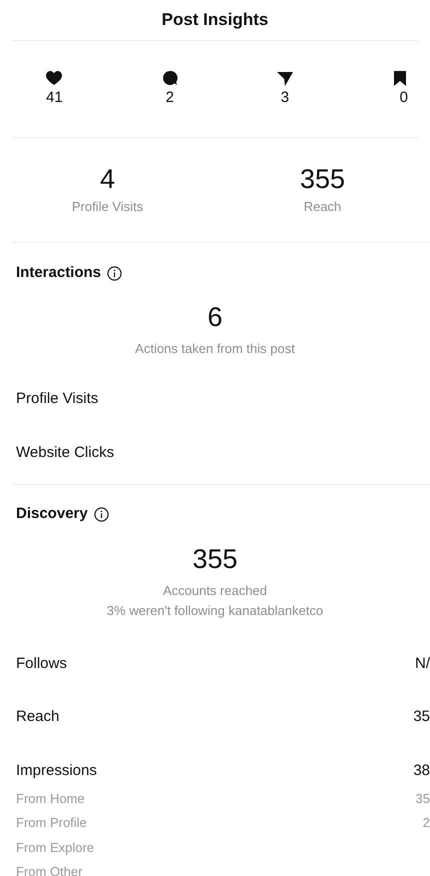 This screenshot has height=876, width=430. What do you see at coordinates (421, 717) in the screenshot?
I see `metric-value: 35` at bounding box center [421, 717].